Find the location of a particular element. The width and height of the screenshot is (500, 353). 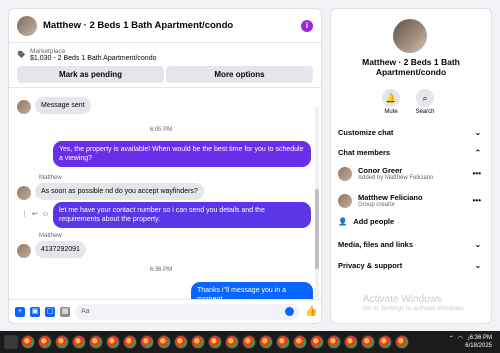

chat-members-section: Chat members ⌃ is located at coordinates (409, 152).